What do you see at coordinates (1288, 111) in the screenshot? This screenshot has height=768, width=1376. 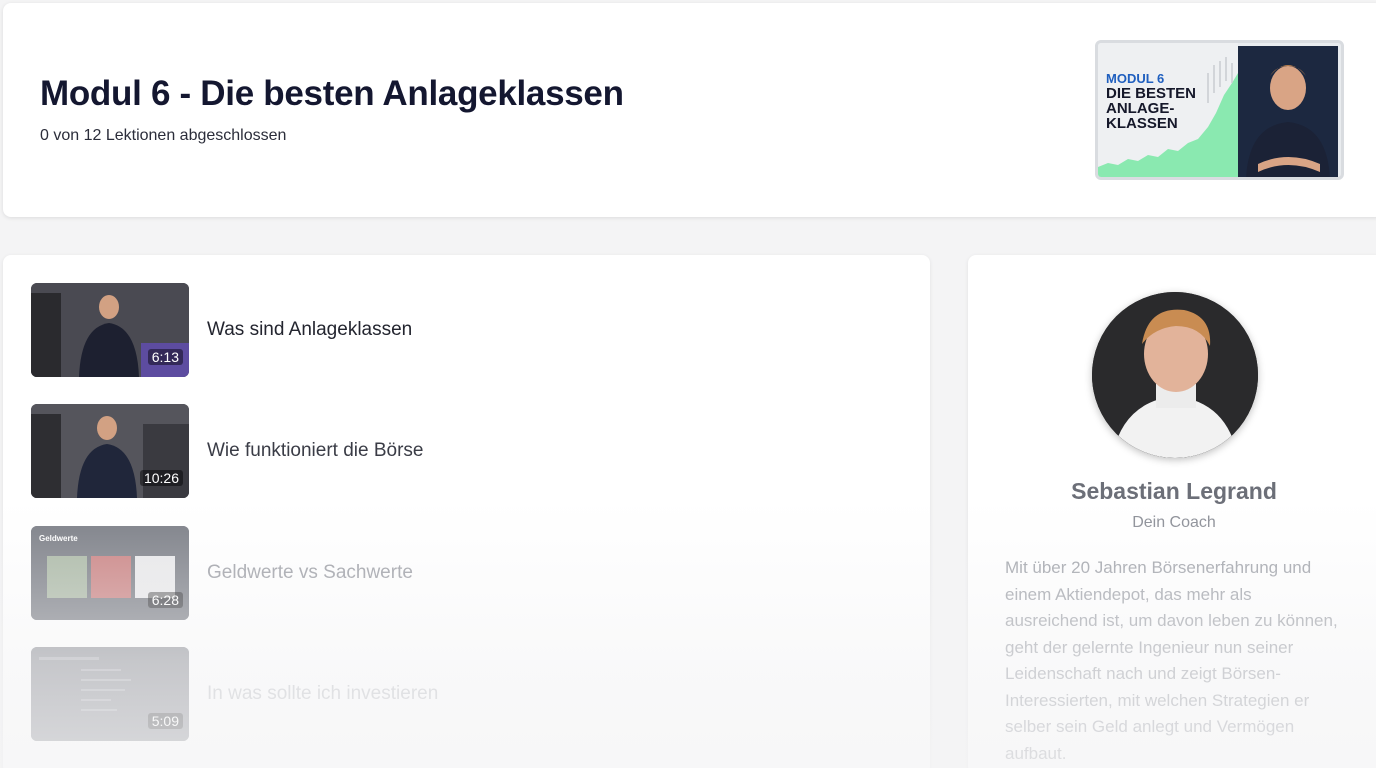 I see `coach-portrait-icon` at bounding box center [1288, 111].